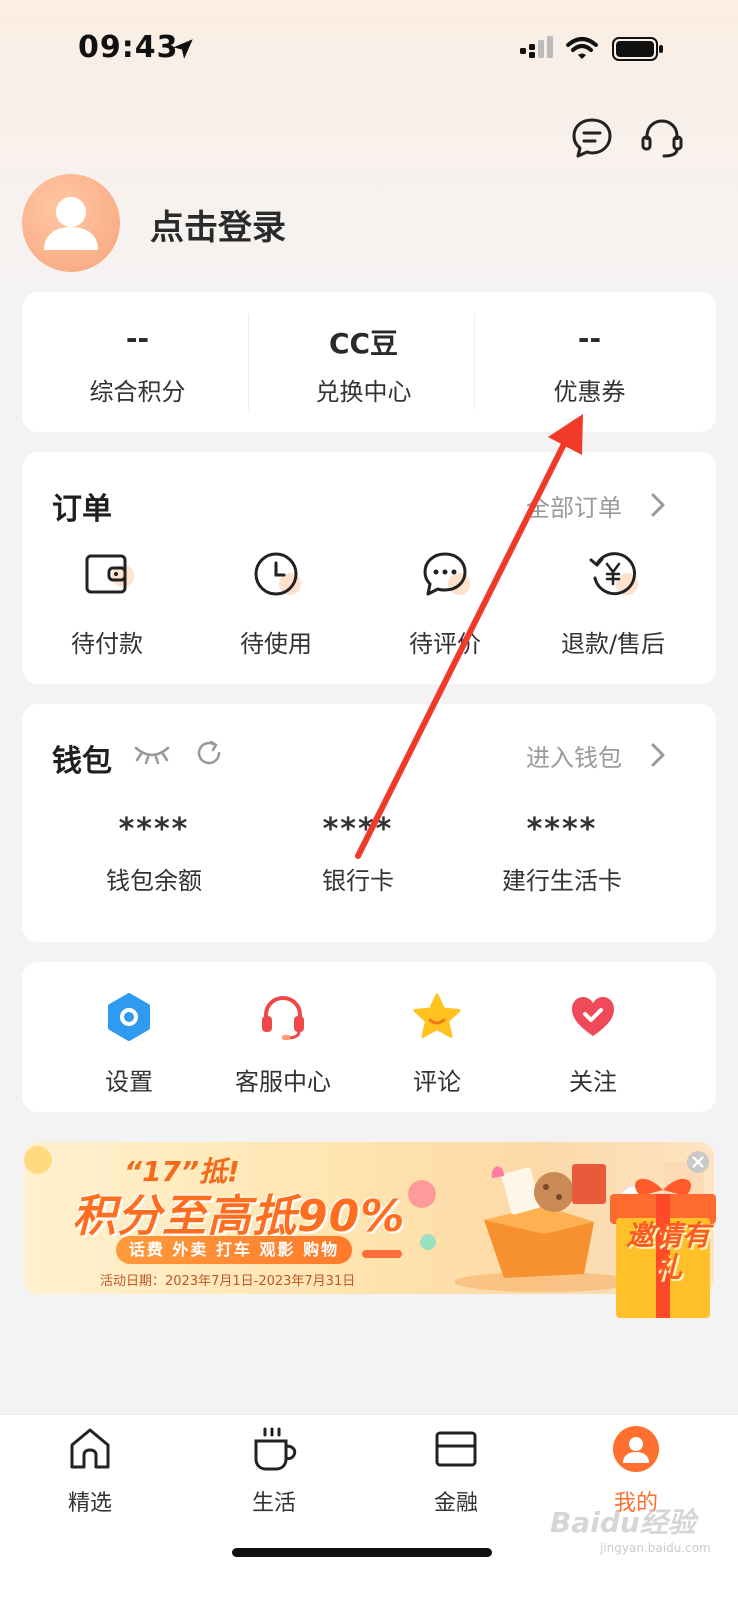  What do you see at coordinates (437, 1015) in the screenshot?
I see `star-icon` at bounding box center [437, 1015].